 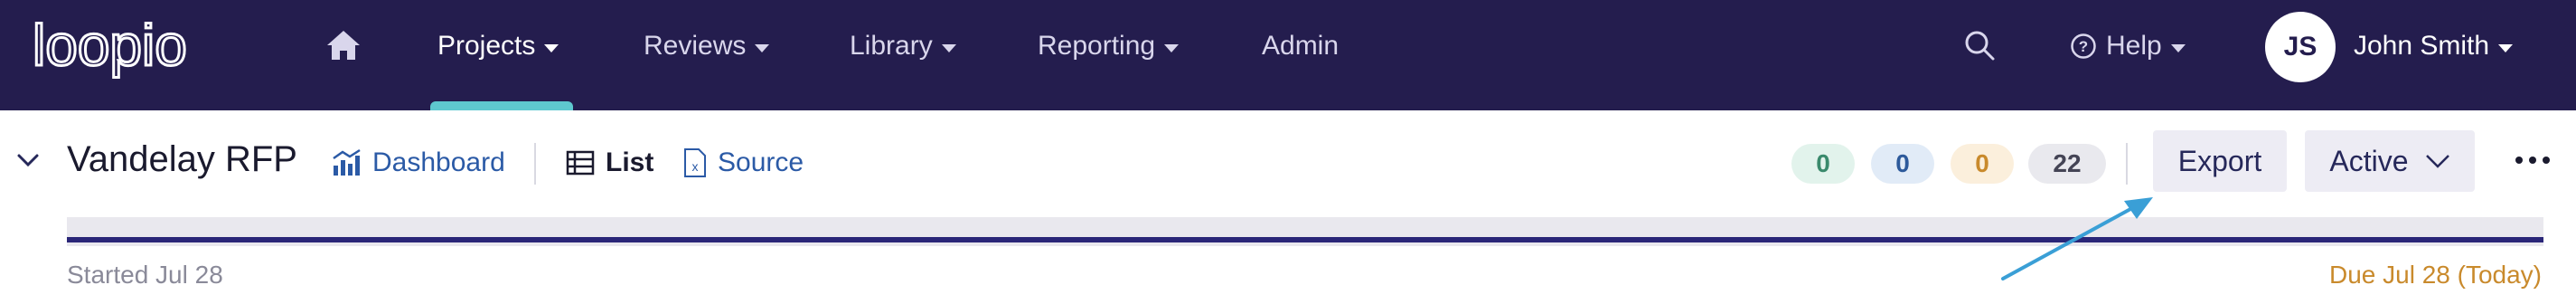 I want to click on status-count-green: 0, so click(x=1823, y=164).